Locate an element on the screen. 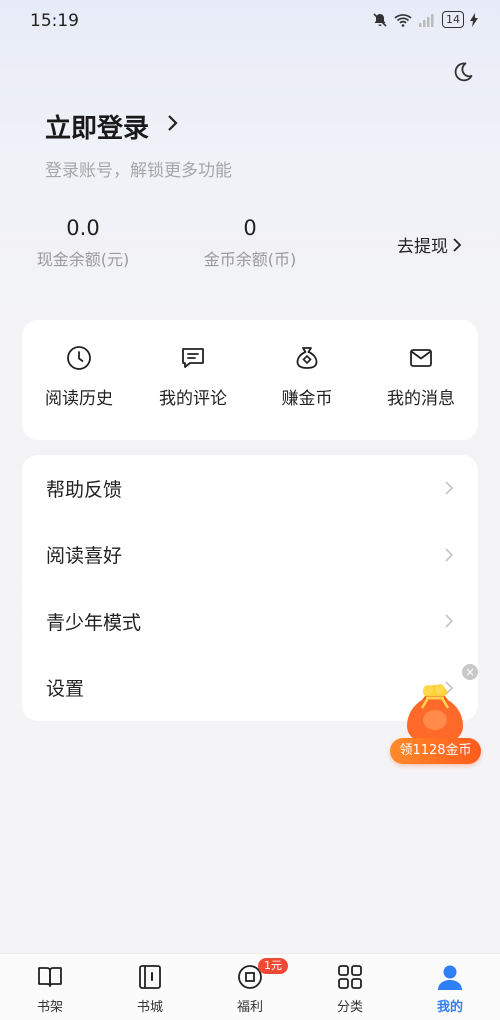  battery-indicator: 14 is located at coordinates (453, 19).